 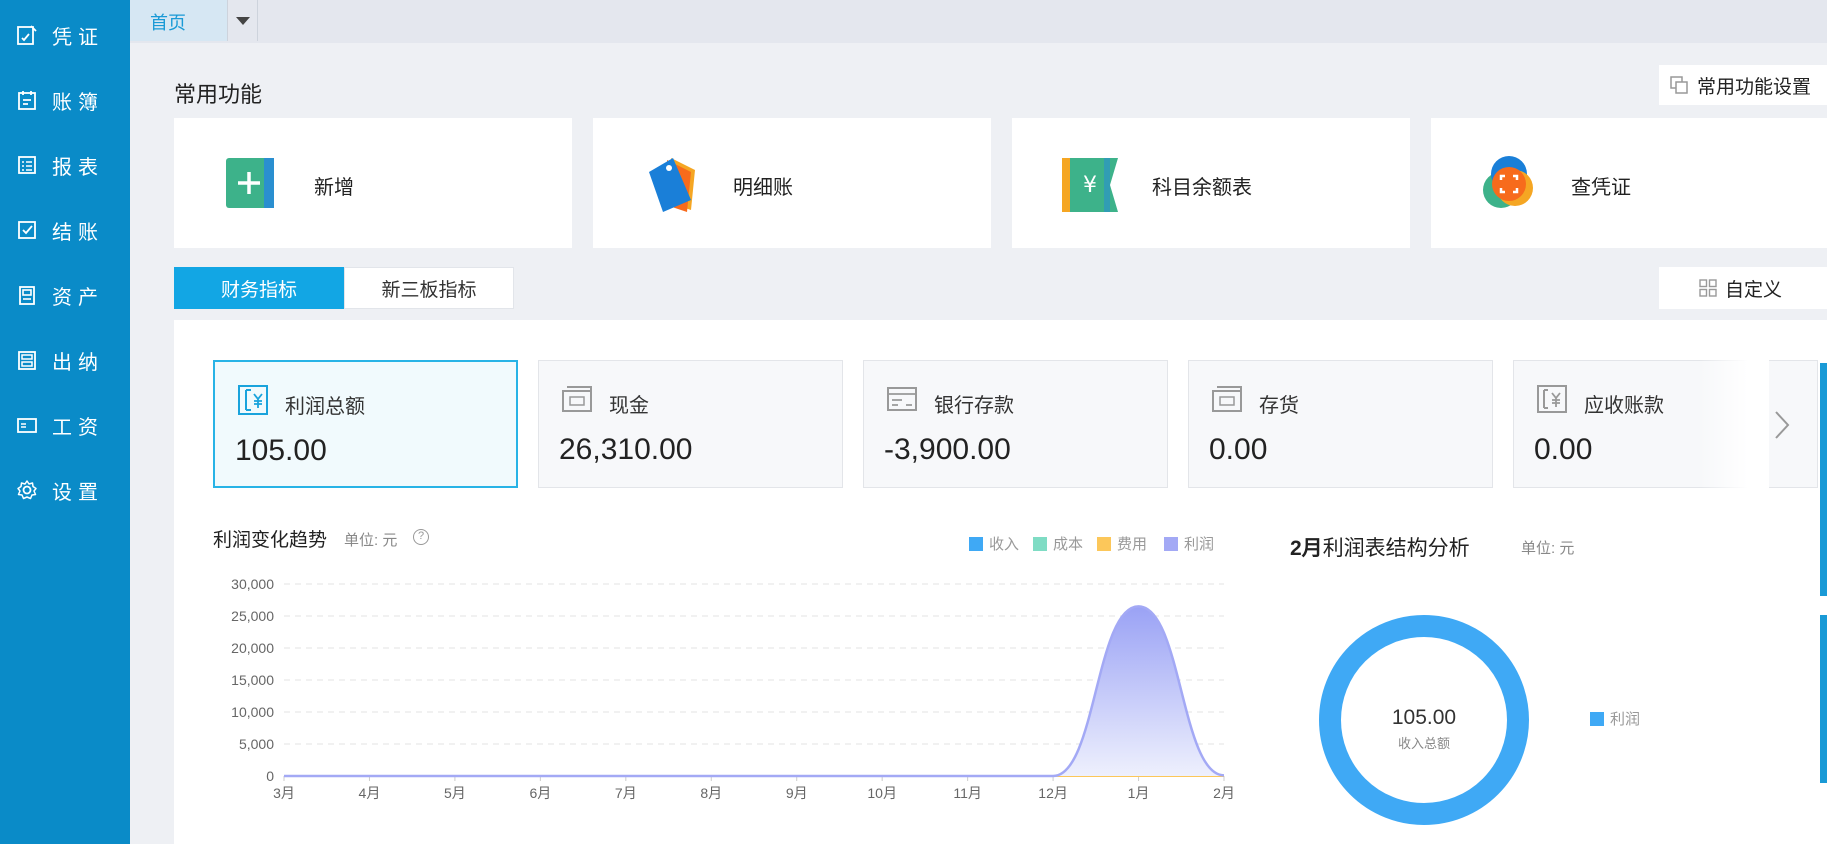 I want to click on tab-bar: 首页, so click(x=978, y=21).